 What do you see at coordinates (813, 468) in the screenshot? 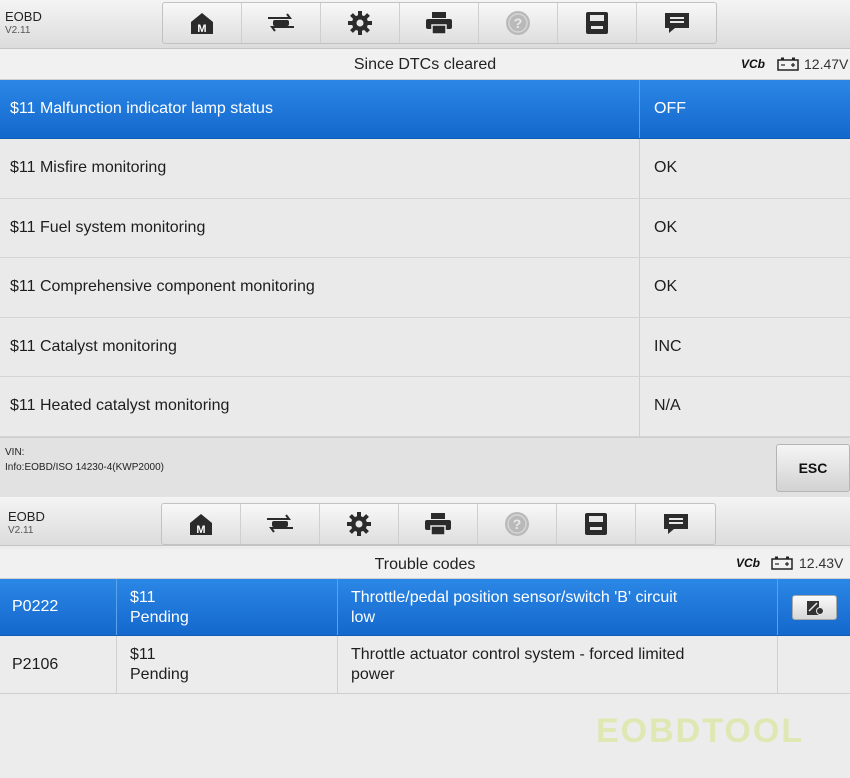
I see `esc-button: ESC` at bounding box center [813, 468].